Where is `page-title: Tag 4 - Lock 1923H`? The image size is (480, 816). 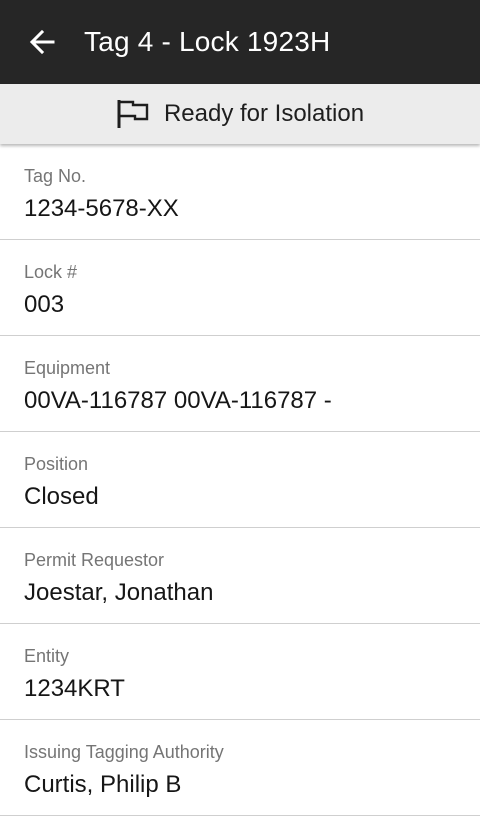 page-title: Tag 4 - Lock 1923H is located at coordinates (207, 41).